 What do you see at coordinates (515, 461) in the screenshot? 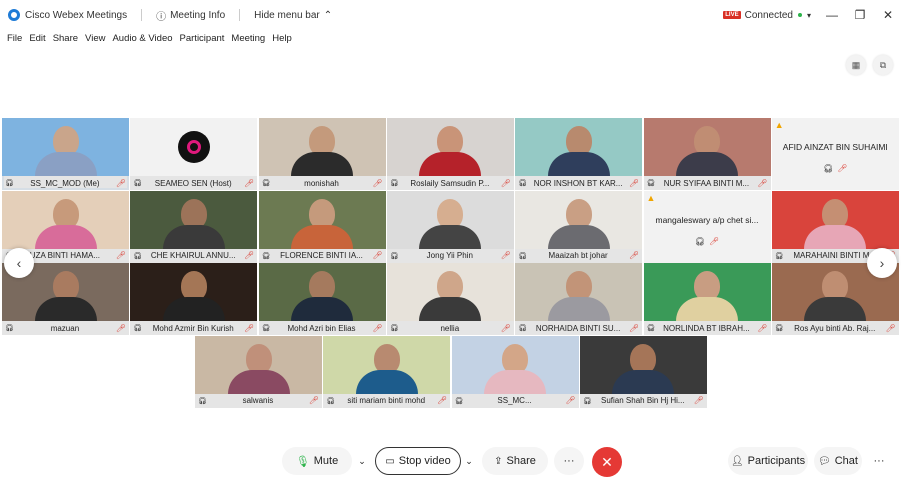
I see `share-button: ⇪ Share` at bounding box center [515, 461].